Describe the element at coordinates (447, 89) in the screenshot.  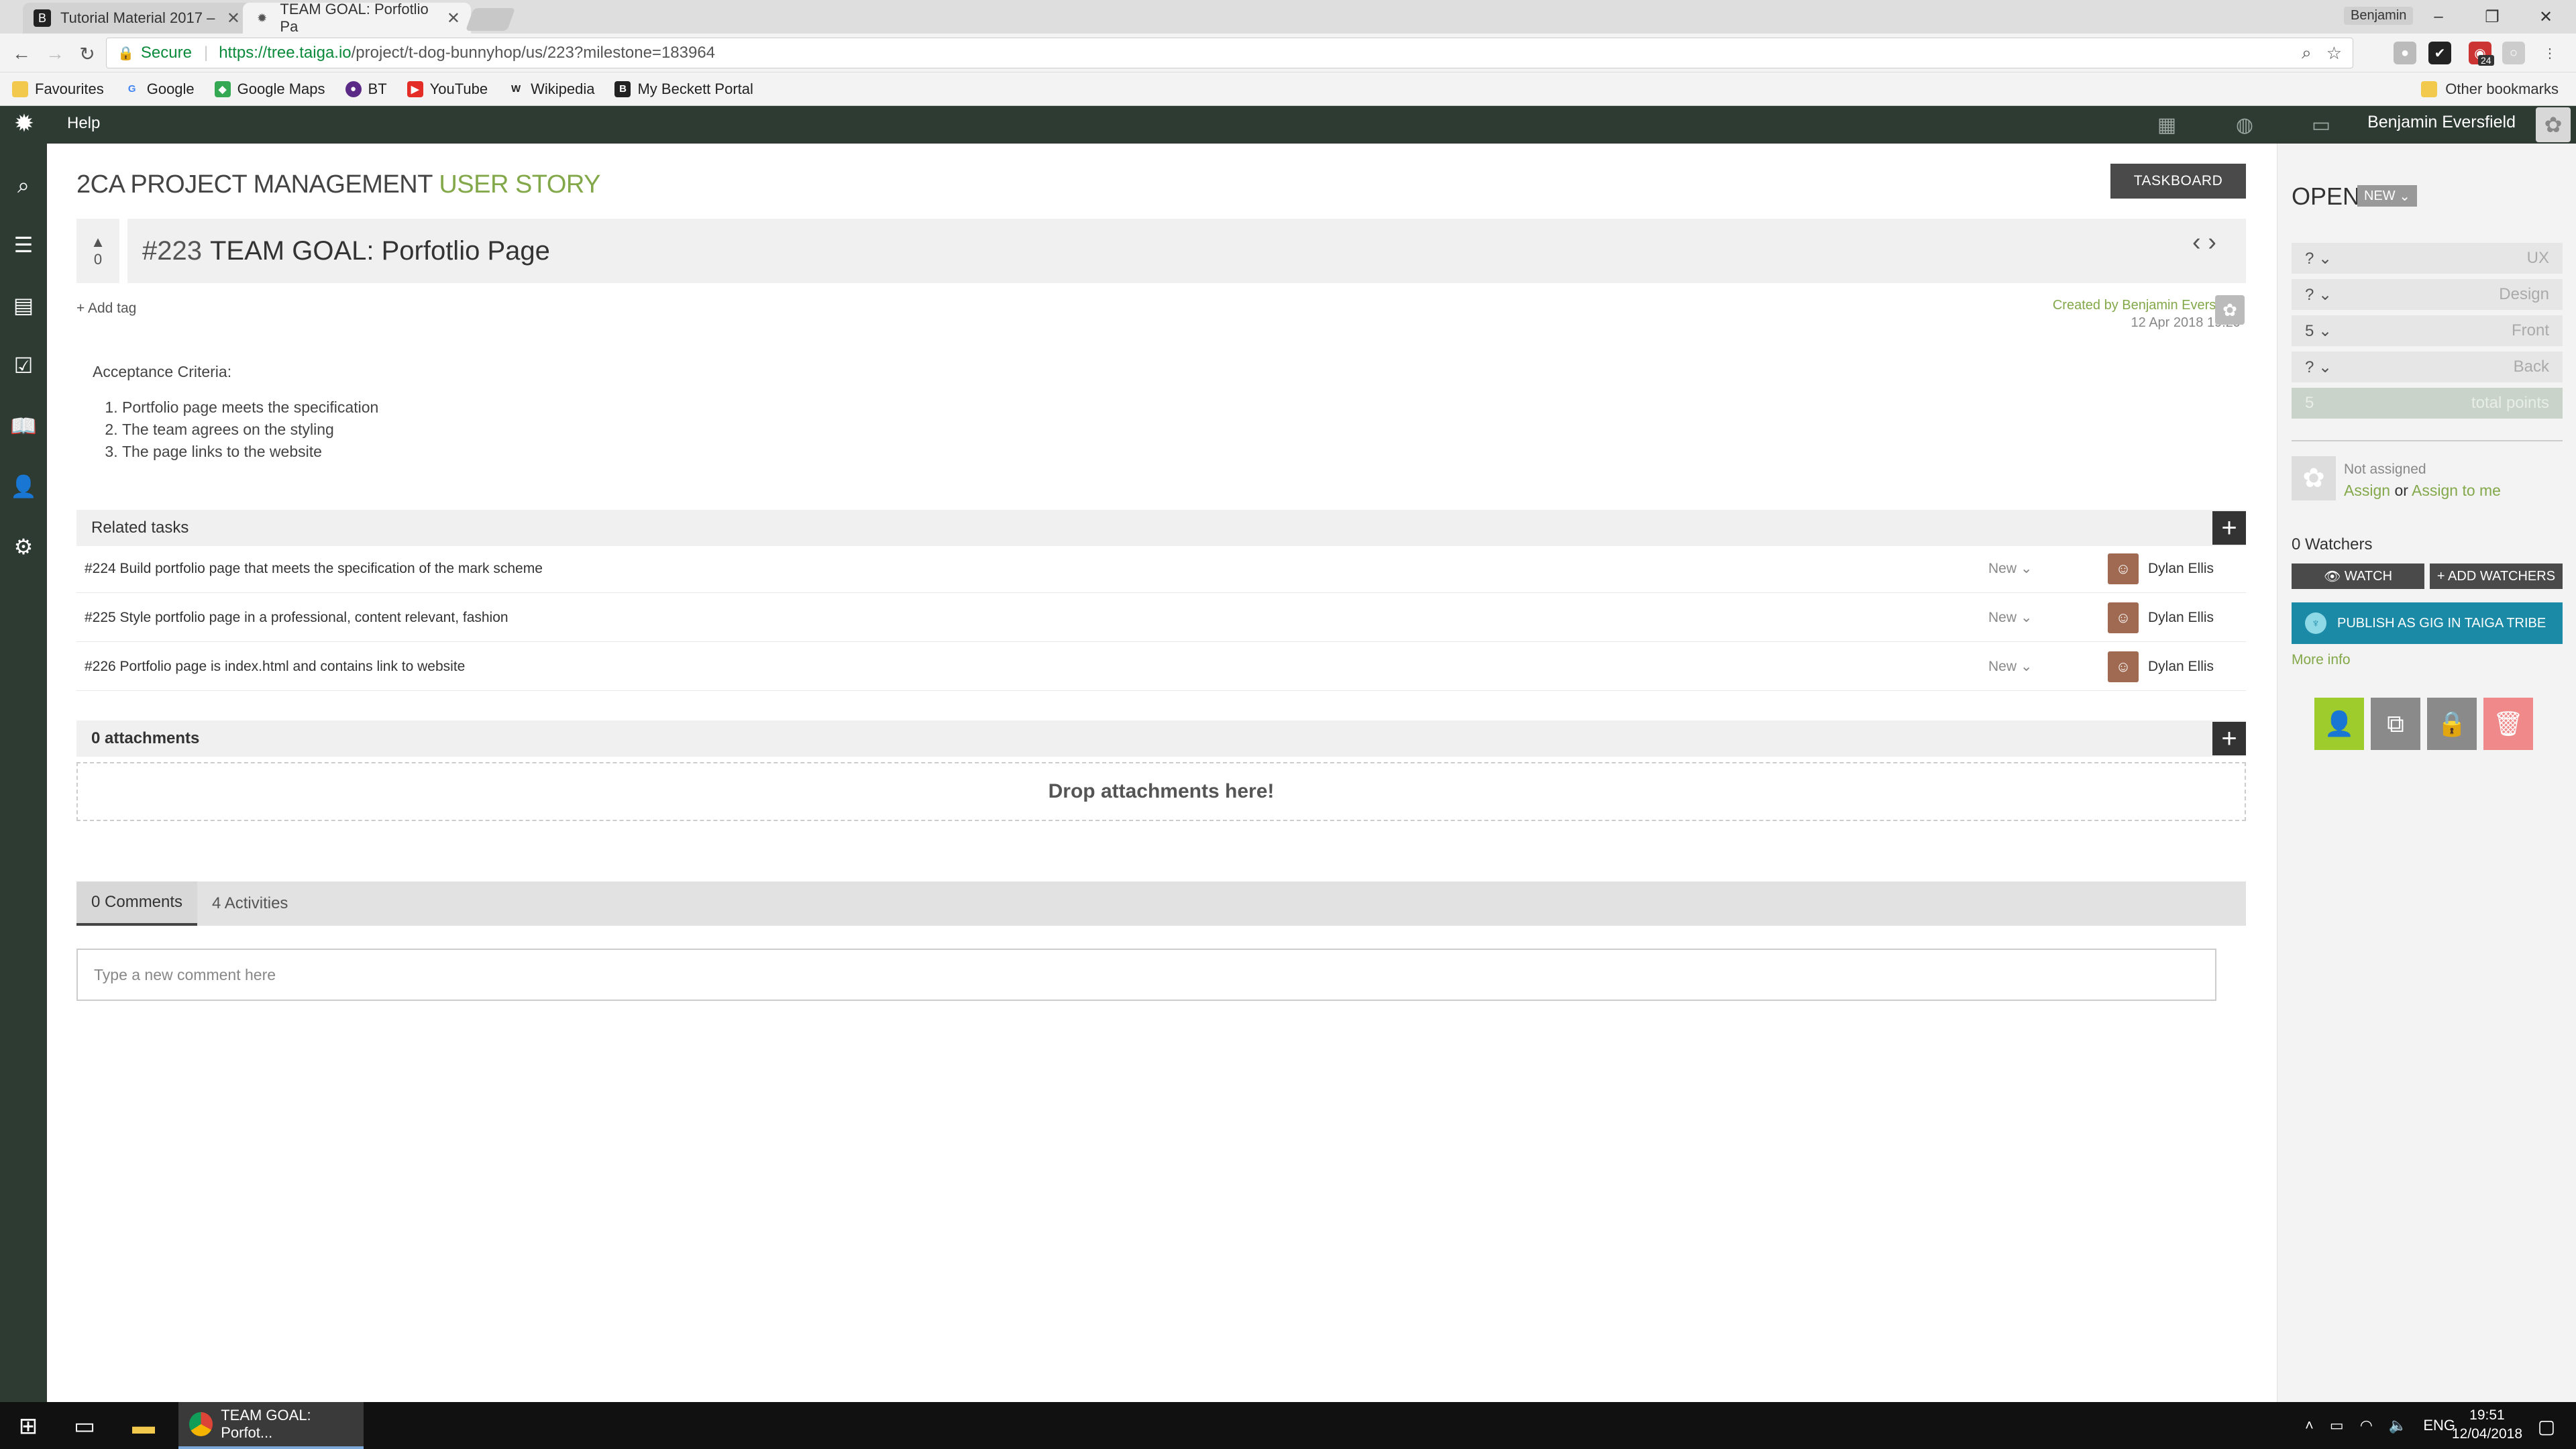
I see `bookmark-youtube: ▶ YouTube` at that location.